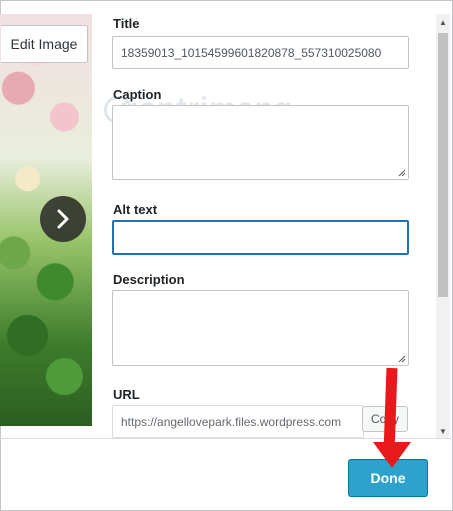 Image resolution: width=453 pixels, height=511 pixels. What do you see at coordinates (260, 328) in the screenshot?
I see `description-textarea` at bounding box center [260, 328].